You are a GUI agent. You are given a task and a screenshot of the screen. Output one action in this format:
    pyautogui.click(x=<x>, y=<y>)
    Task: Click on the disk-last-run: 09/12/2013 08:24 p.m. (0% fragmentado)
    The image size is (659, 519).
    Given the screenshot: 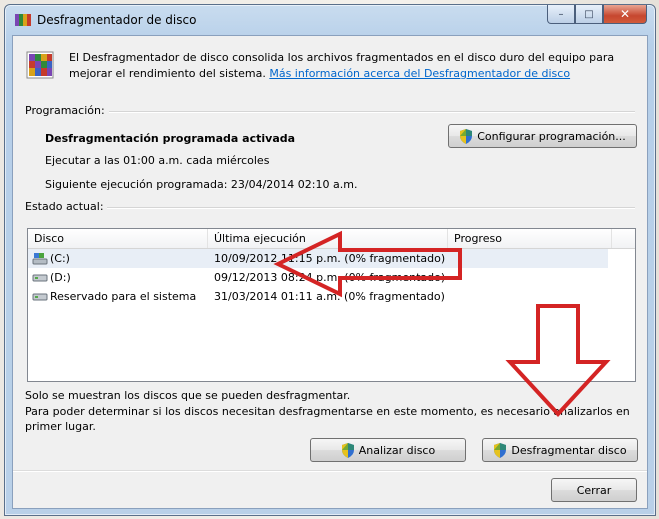 What is the action you would take?
    pyautogui.click(x=330, y=277)
    